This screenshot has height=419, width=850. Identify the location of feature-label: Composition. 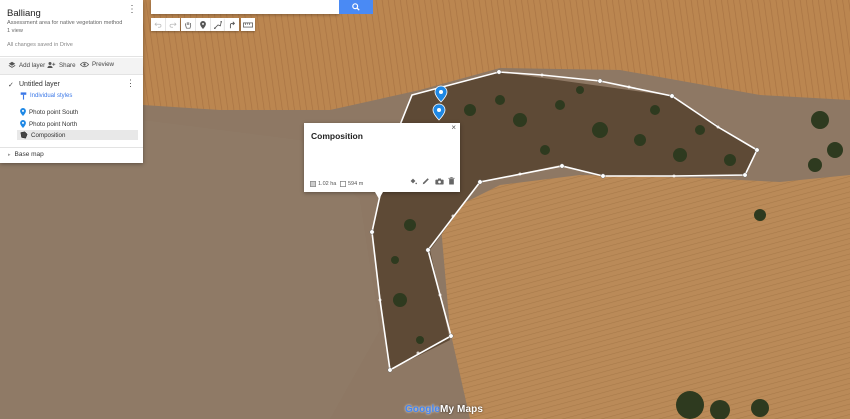
(48, 135).